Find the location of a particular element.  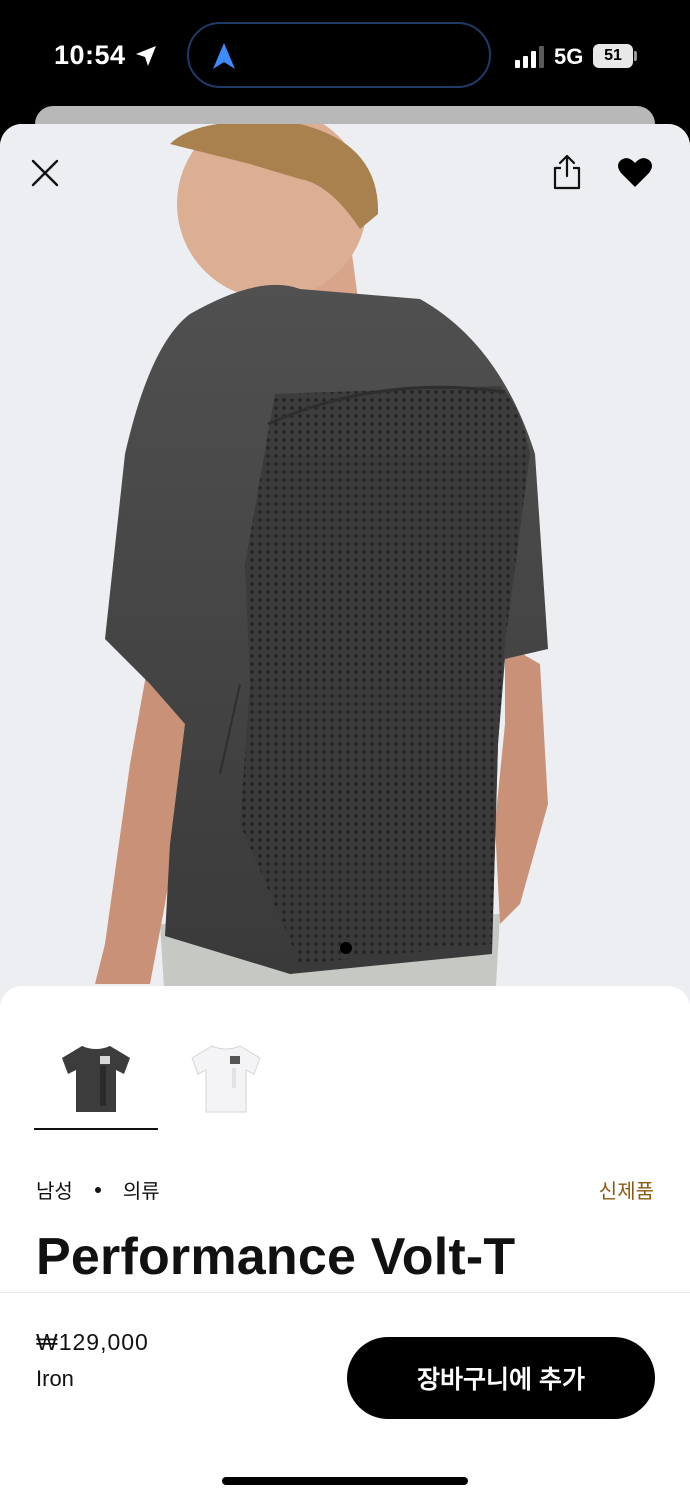

add-to-cart-button: 장바구니에 추가 is located at coordinates (501, 1378).